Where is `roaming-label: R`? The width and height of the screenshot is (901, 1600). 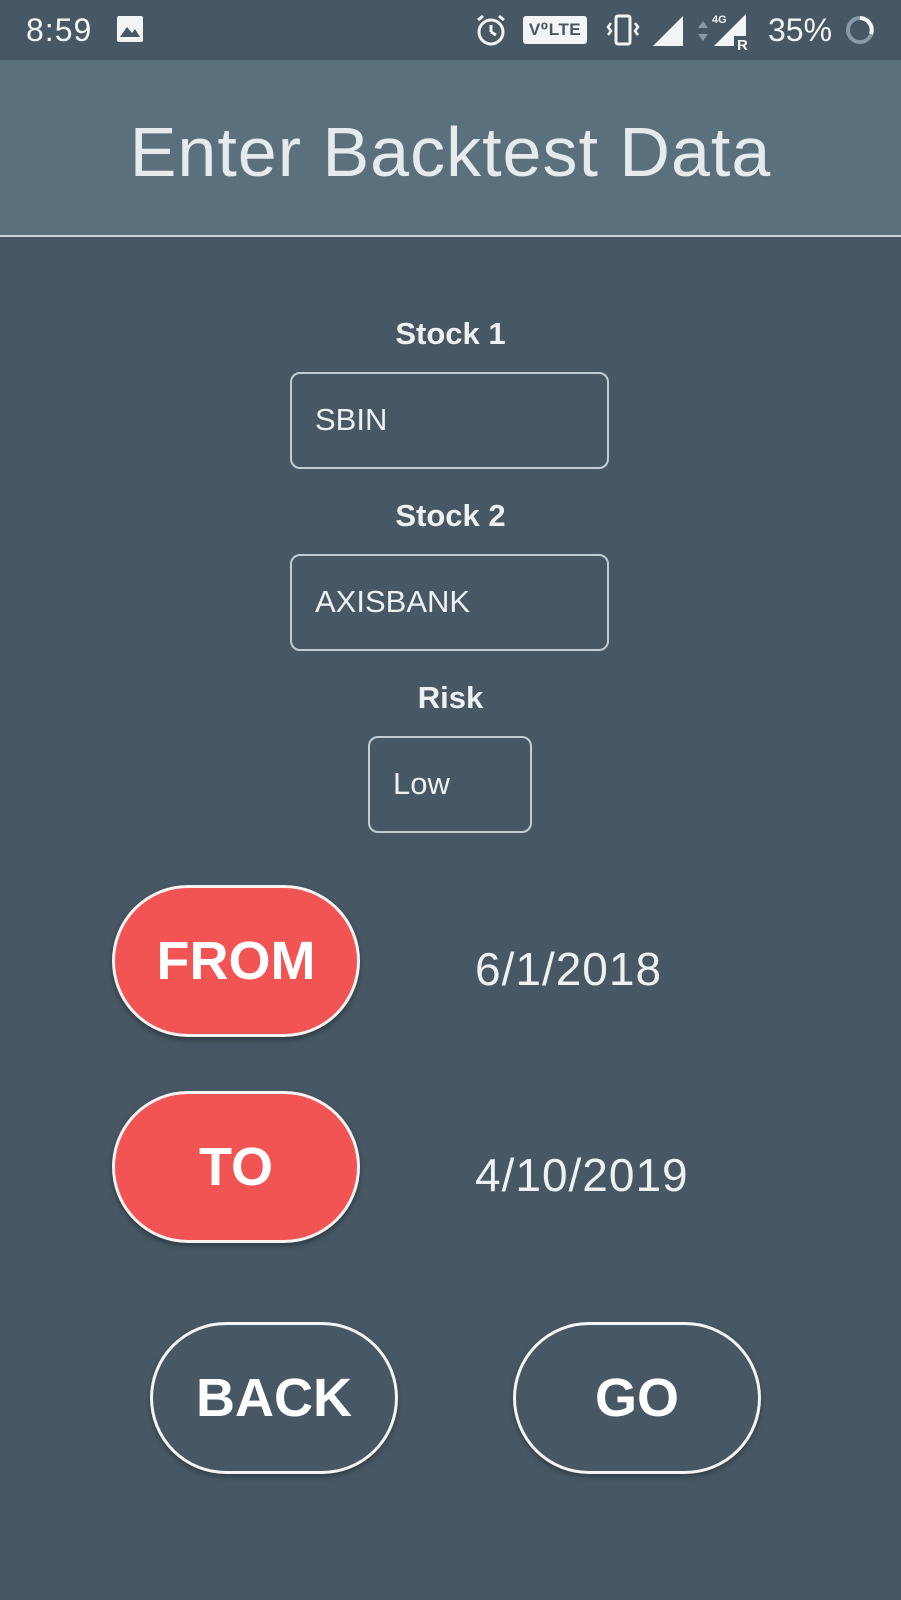
roaming-label: R is located at coordinates (742, 44).